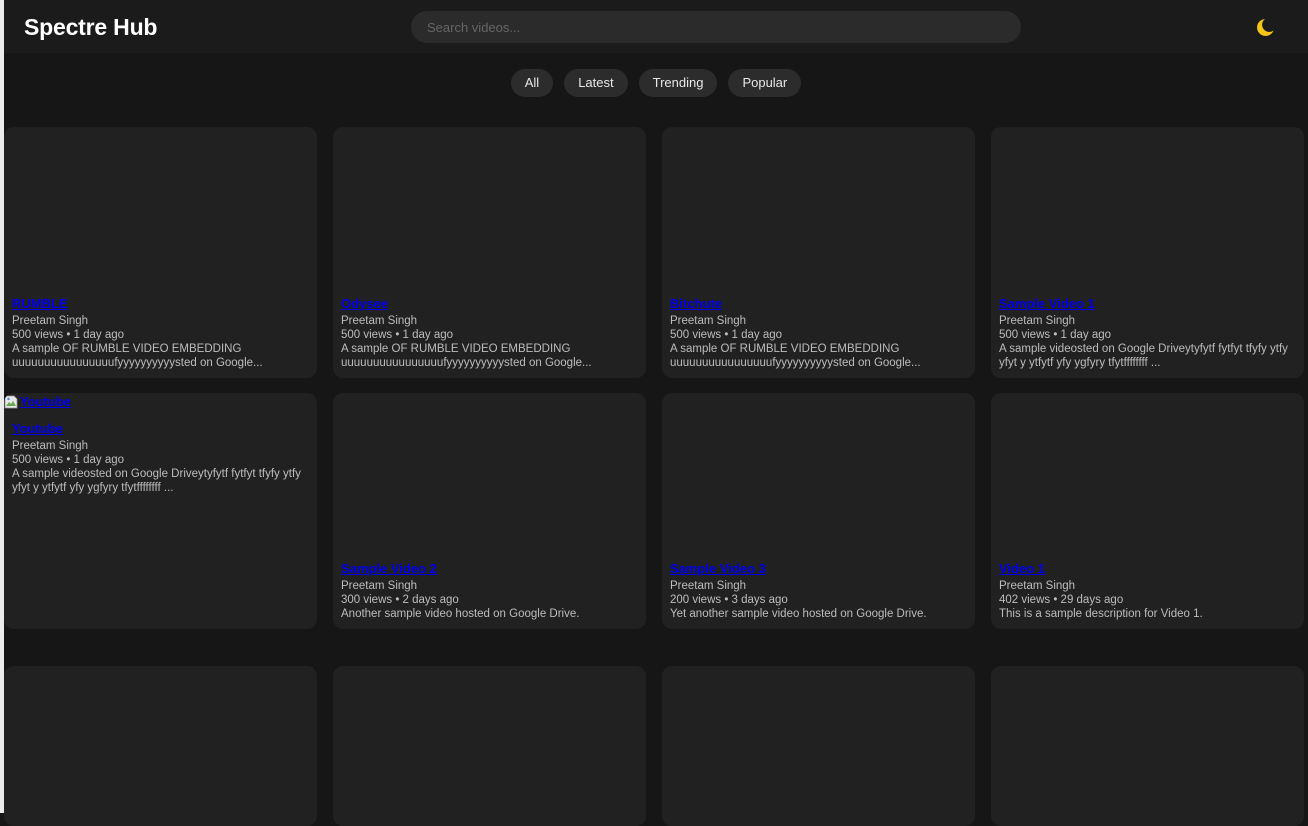 Image resolution: width=1308 pixels, height=826 pixels. Describe the element at coordinates (1147, 303) in the screenshot. I see `video-title-link: Sample Video 1` at that location.